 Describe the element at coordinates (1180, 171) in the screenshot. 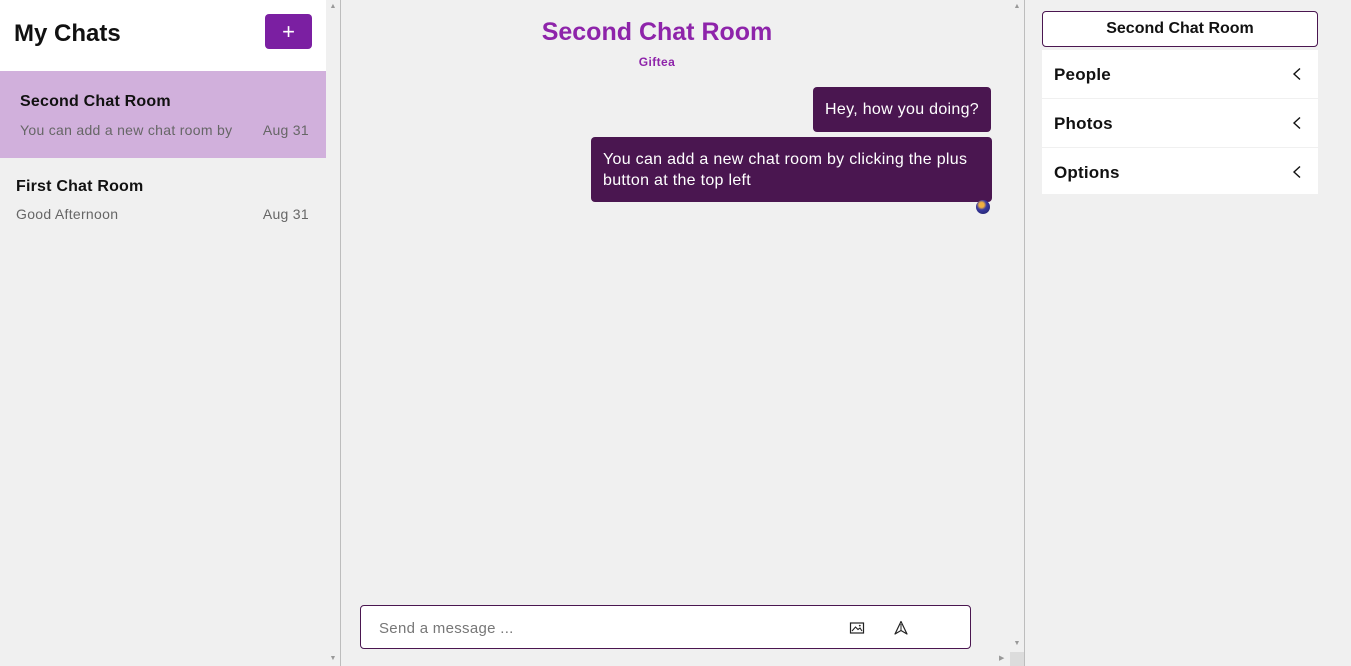

I see `options-section: Options` at that location.